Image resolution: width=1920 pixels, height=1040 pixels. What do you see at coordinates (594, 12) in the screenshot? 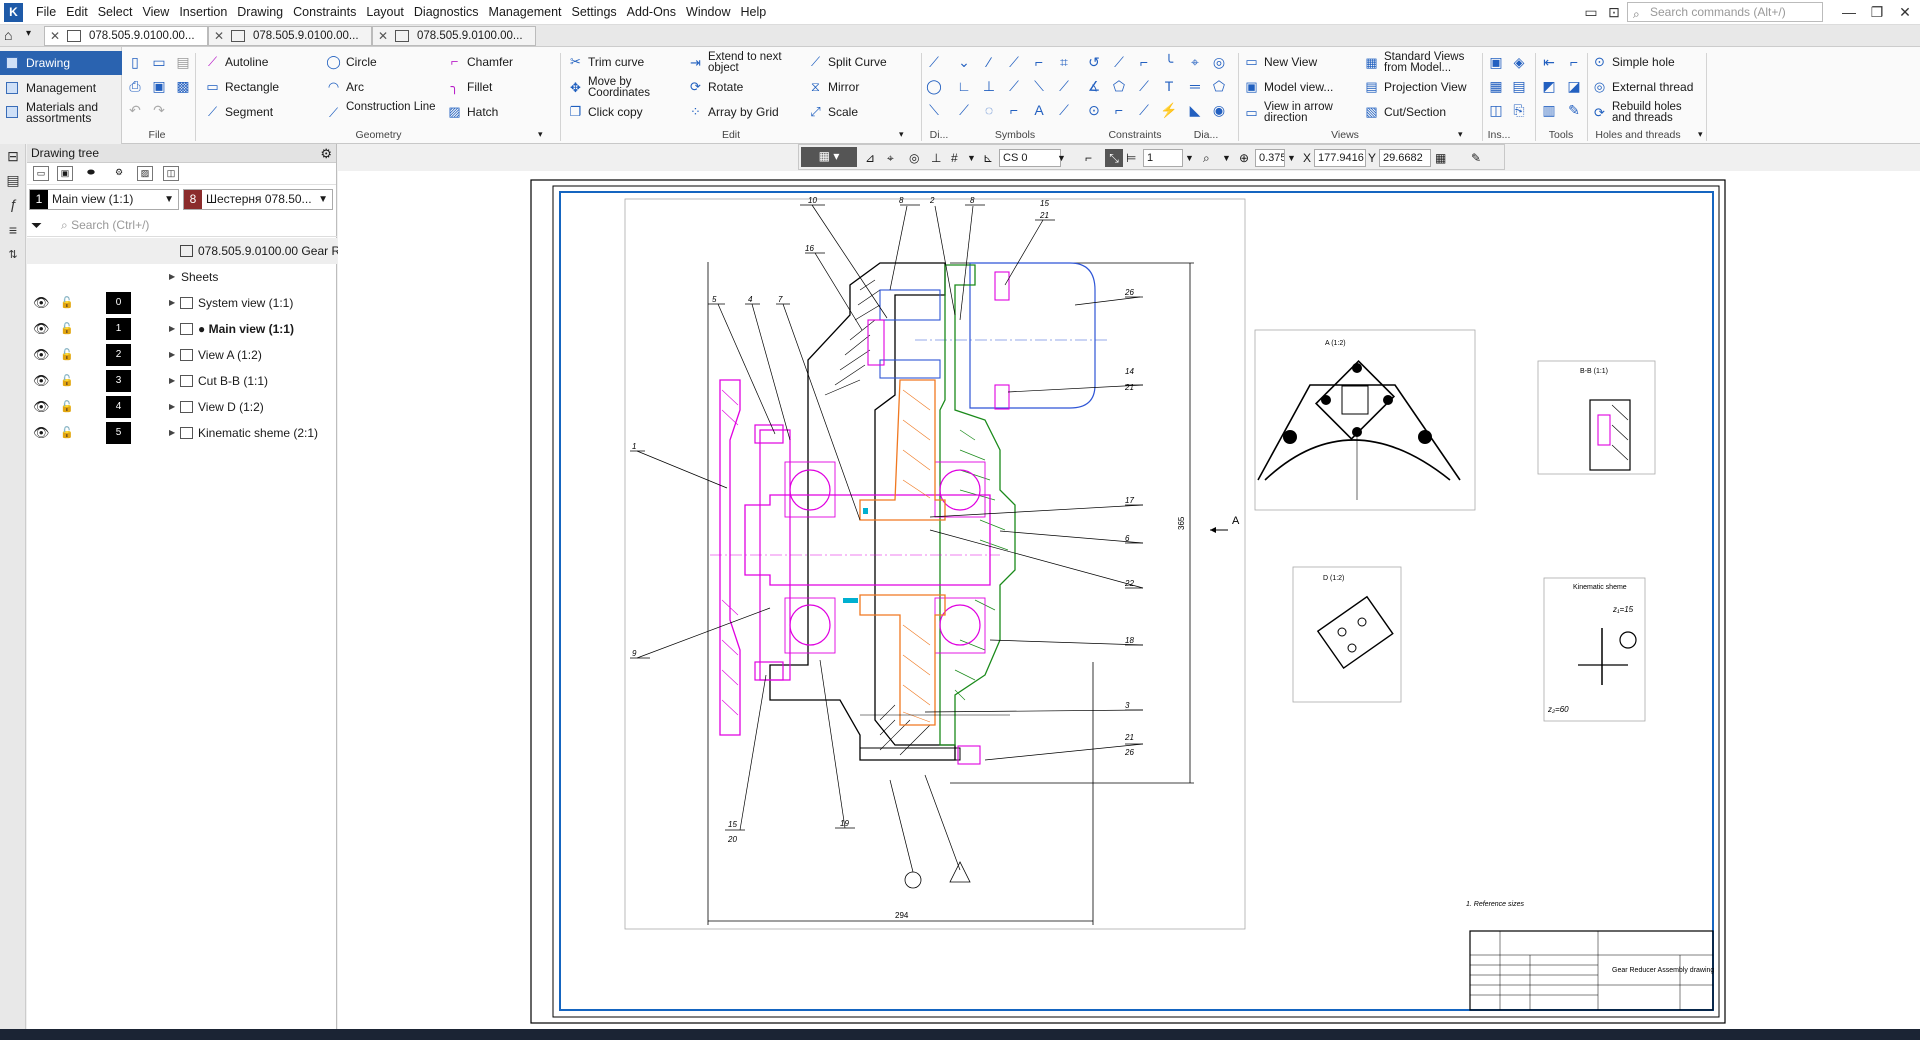
I see `menu-settings: Settings` at bounding box center [594, 12].